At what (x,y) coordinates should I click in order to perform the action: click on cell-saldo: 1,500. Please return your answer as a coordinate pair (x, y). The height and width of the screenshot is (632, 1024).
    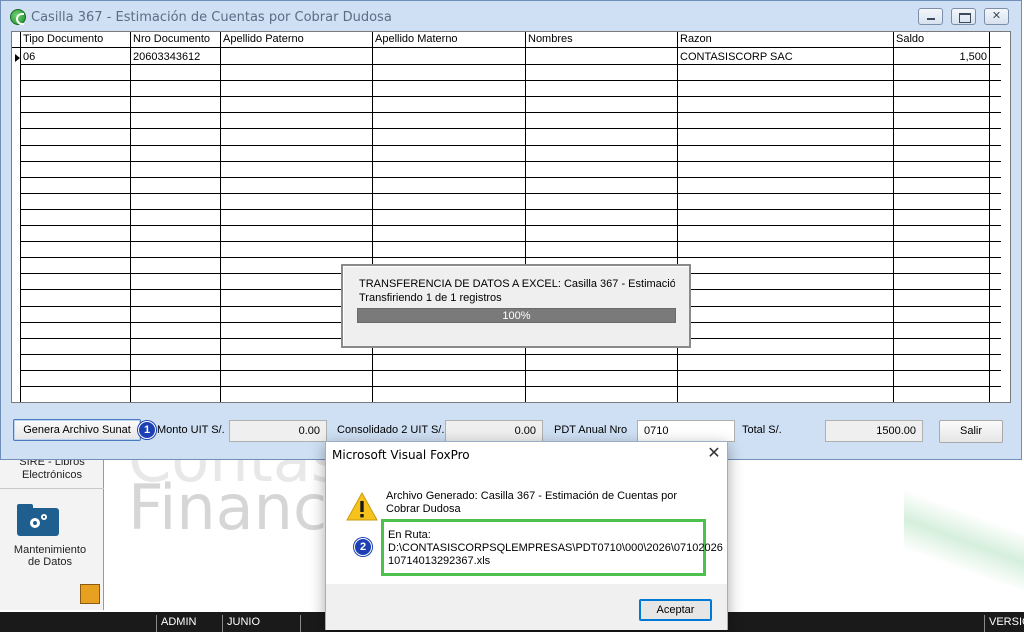
    Looking at the image, I should click on (941, 57).